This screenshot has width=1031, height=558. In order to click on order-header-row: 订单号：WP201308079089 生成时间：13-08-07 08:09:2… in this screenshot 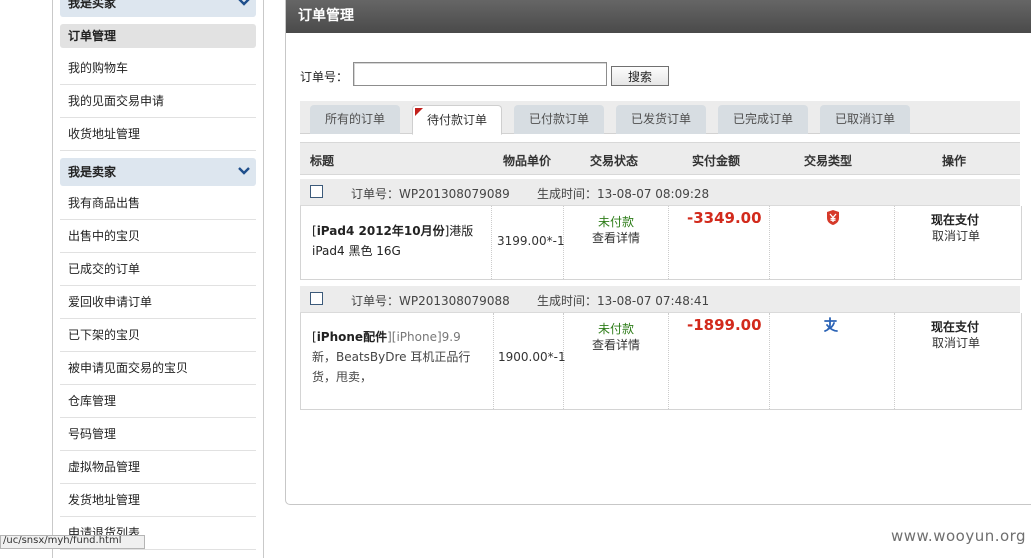, I will do `click(660, 192)`.